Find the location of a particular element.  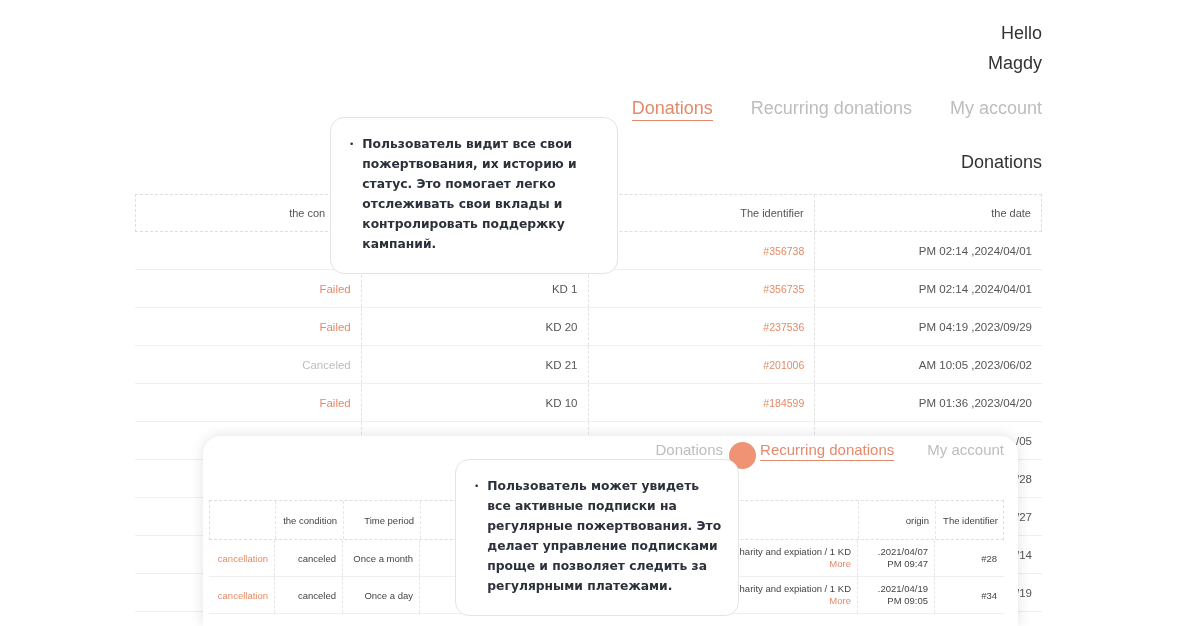

table-cell: AM 10:05 ,2023/06/02 is located at coordinates (975, 364).